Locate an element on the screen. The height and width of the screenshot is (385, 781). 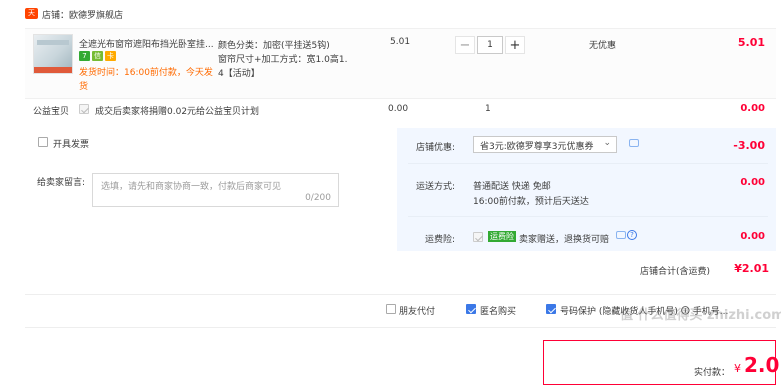
anonymous-label: 匿名购买 is located at coordinates (498, 310).